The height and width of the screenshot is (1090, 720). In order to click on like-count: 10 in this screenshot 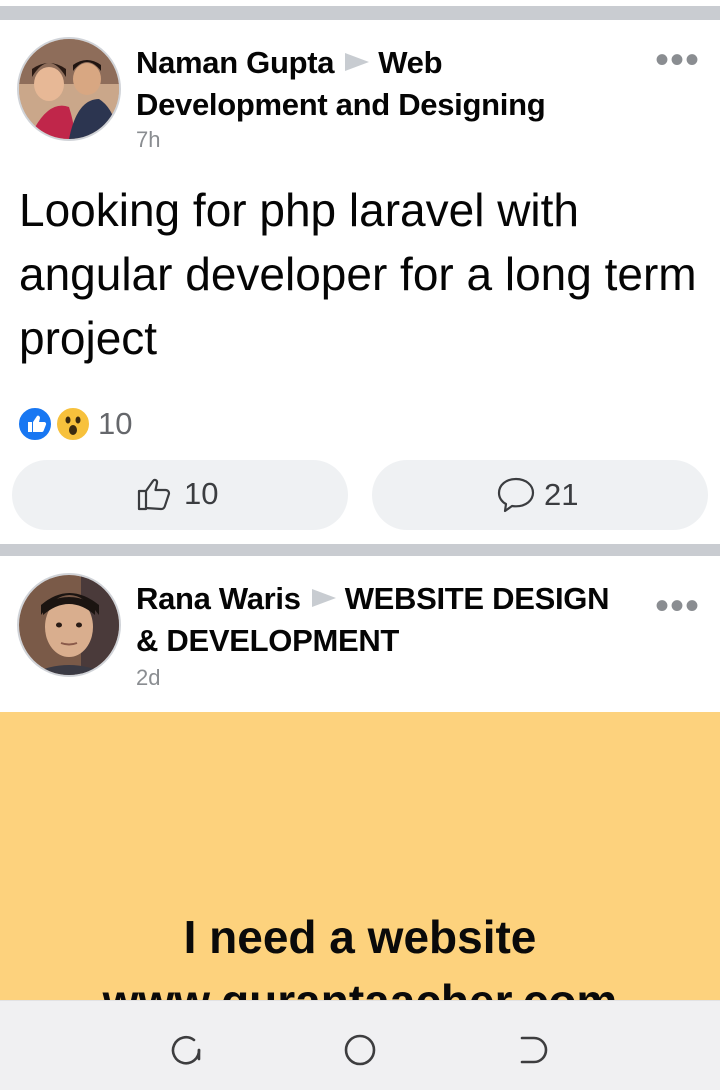, I will do `click(201, 493)`.